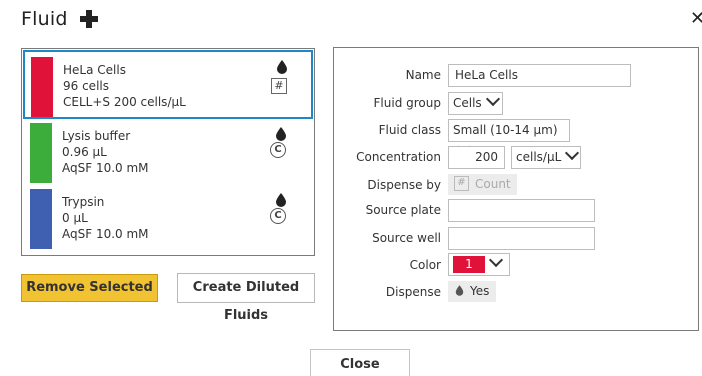  What do you see at coordinates (505, 130) in the screenshot?
I see `fluid-class-value: Small (10-14 µm)` at bounding box center [505, 130].